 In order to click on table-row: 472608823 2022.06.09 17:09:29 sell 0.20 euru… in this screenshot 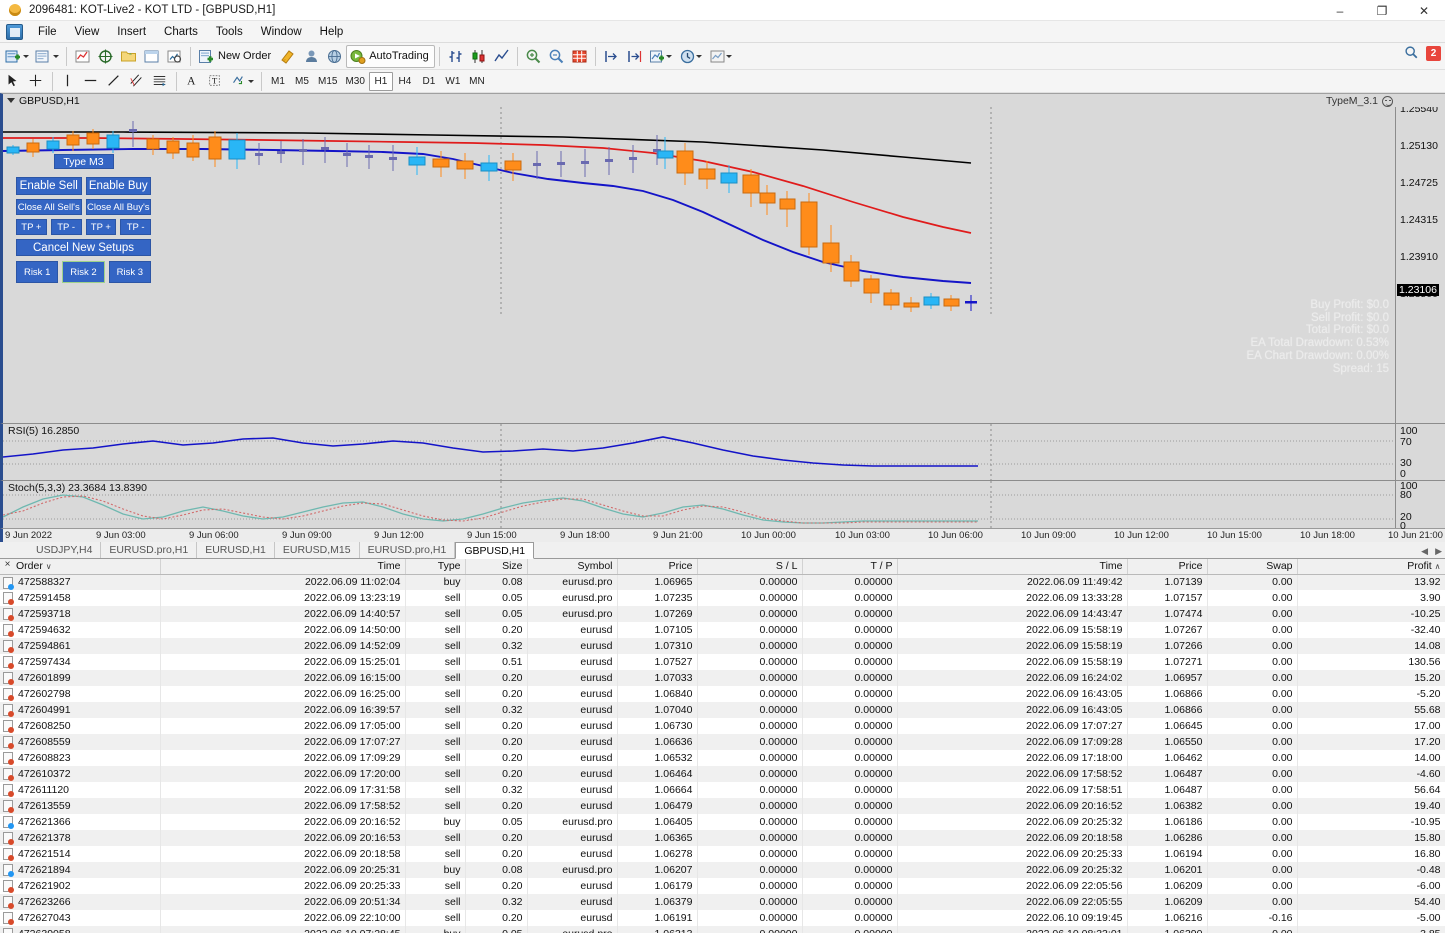, I will do `click(722, 758)`.